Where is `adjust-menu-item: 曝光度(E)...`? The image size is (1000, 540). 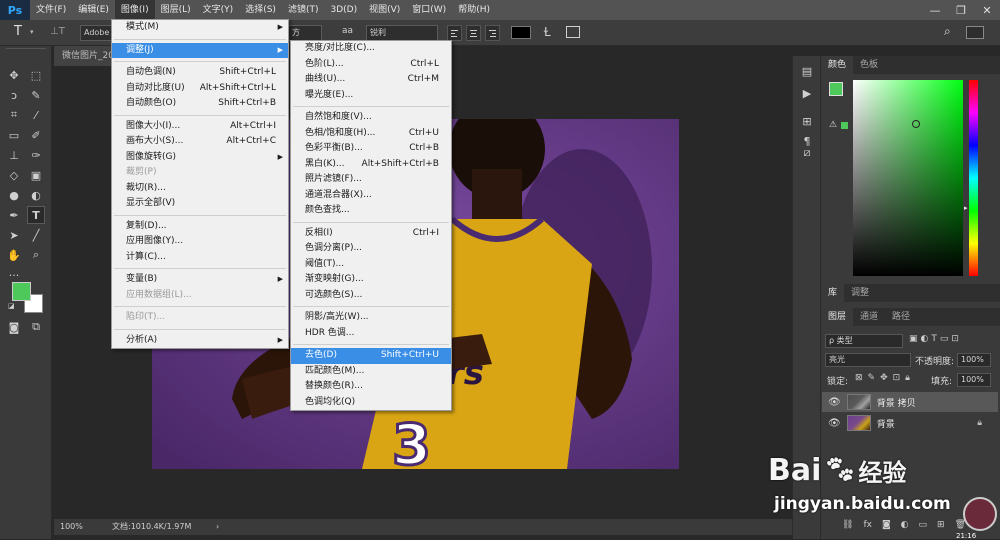 adjust-menu-item: 曝光度(E)... is located at coordinates (371, 96).